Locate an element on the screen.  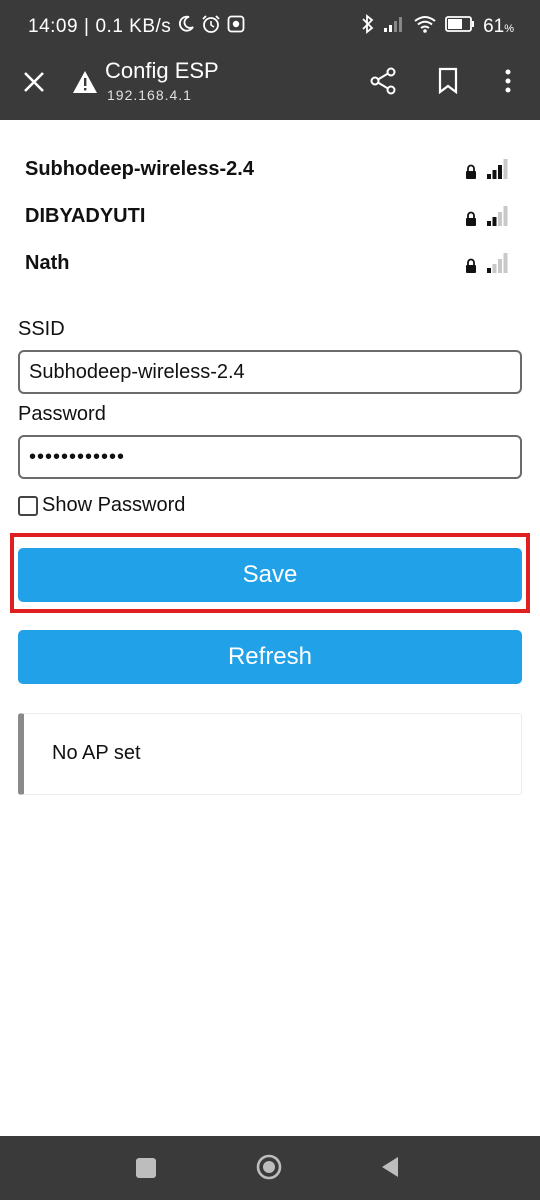
battery-percent: 61% is located at coordinates (498, 26).